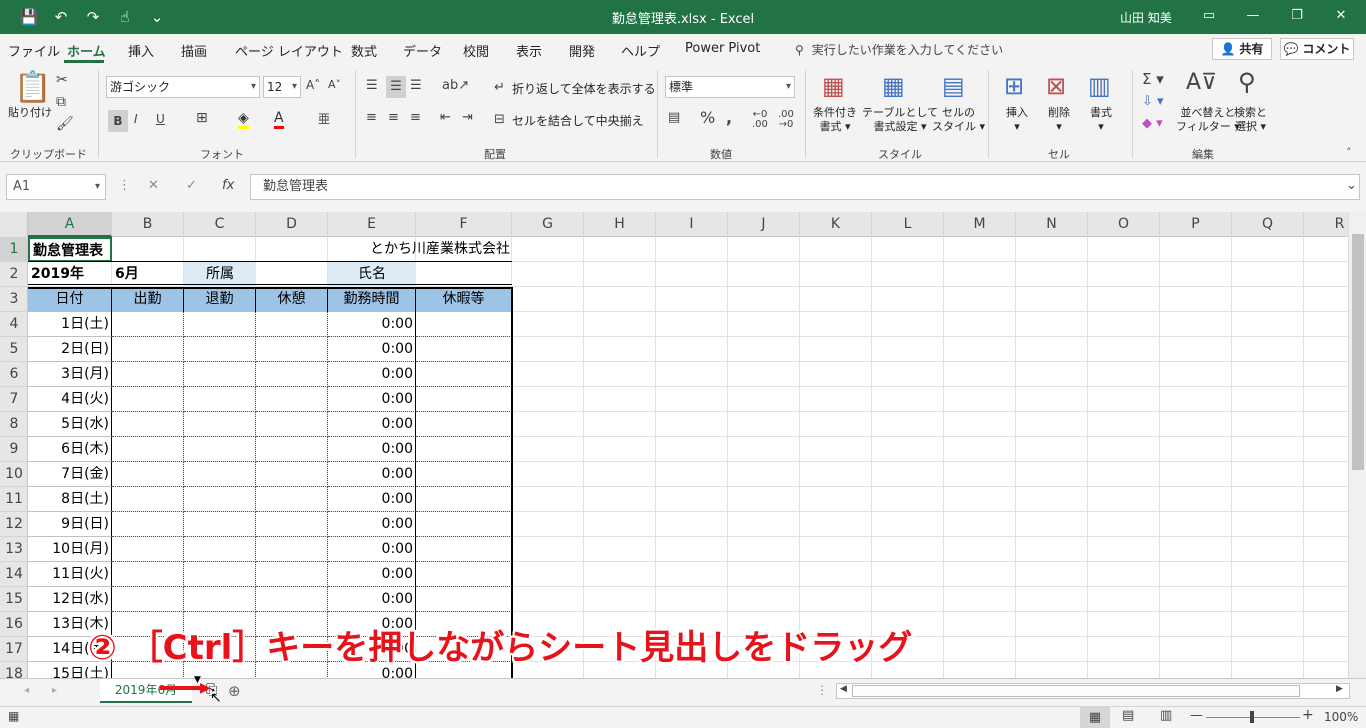  What do you see at coordinates (70, 249) in the screenshot?
I see `cell-a1-title: 勤怠管理表` at bounding box center [70, 249].